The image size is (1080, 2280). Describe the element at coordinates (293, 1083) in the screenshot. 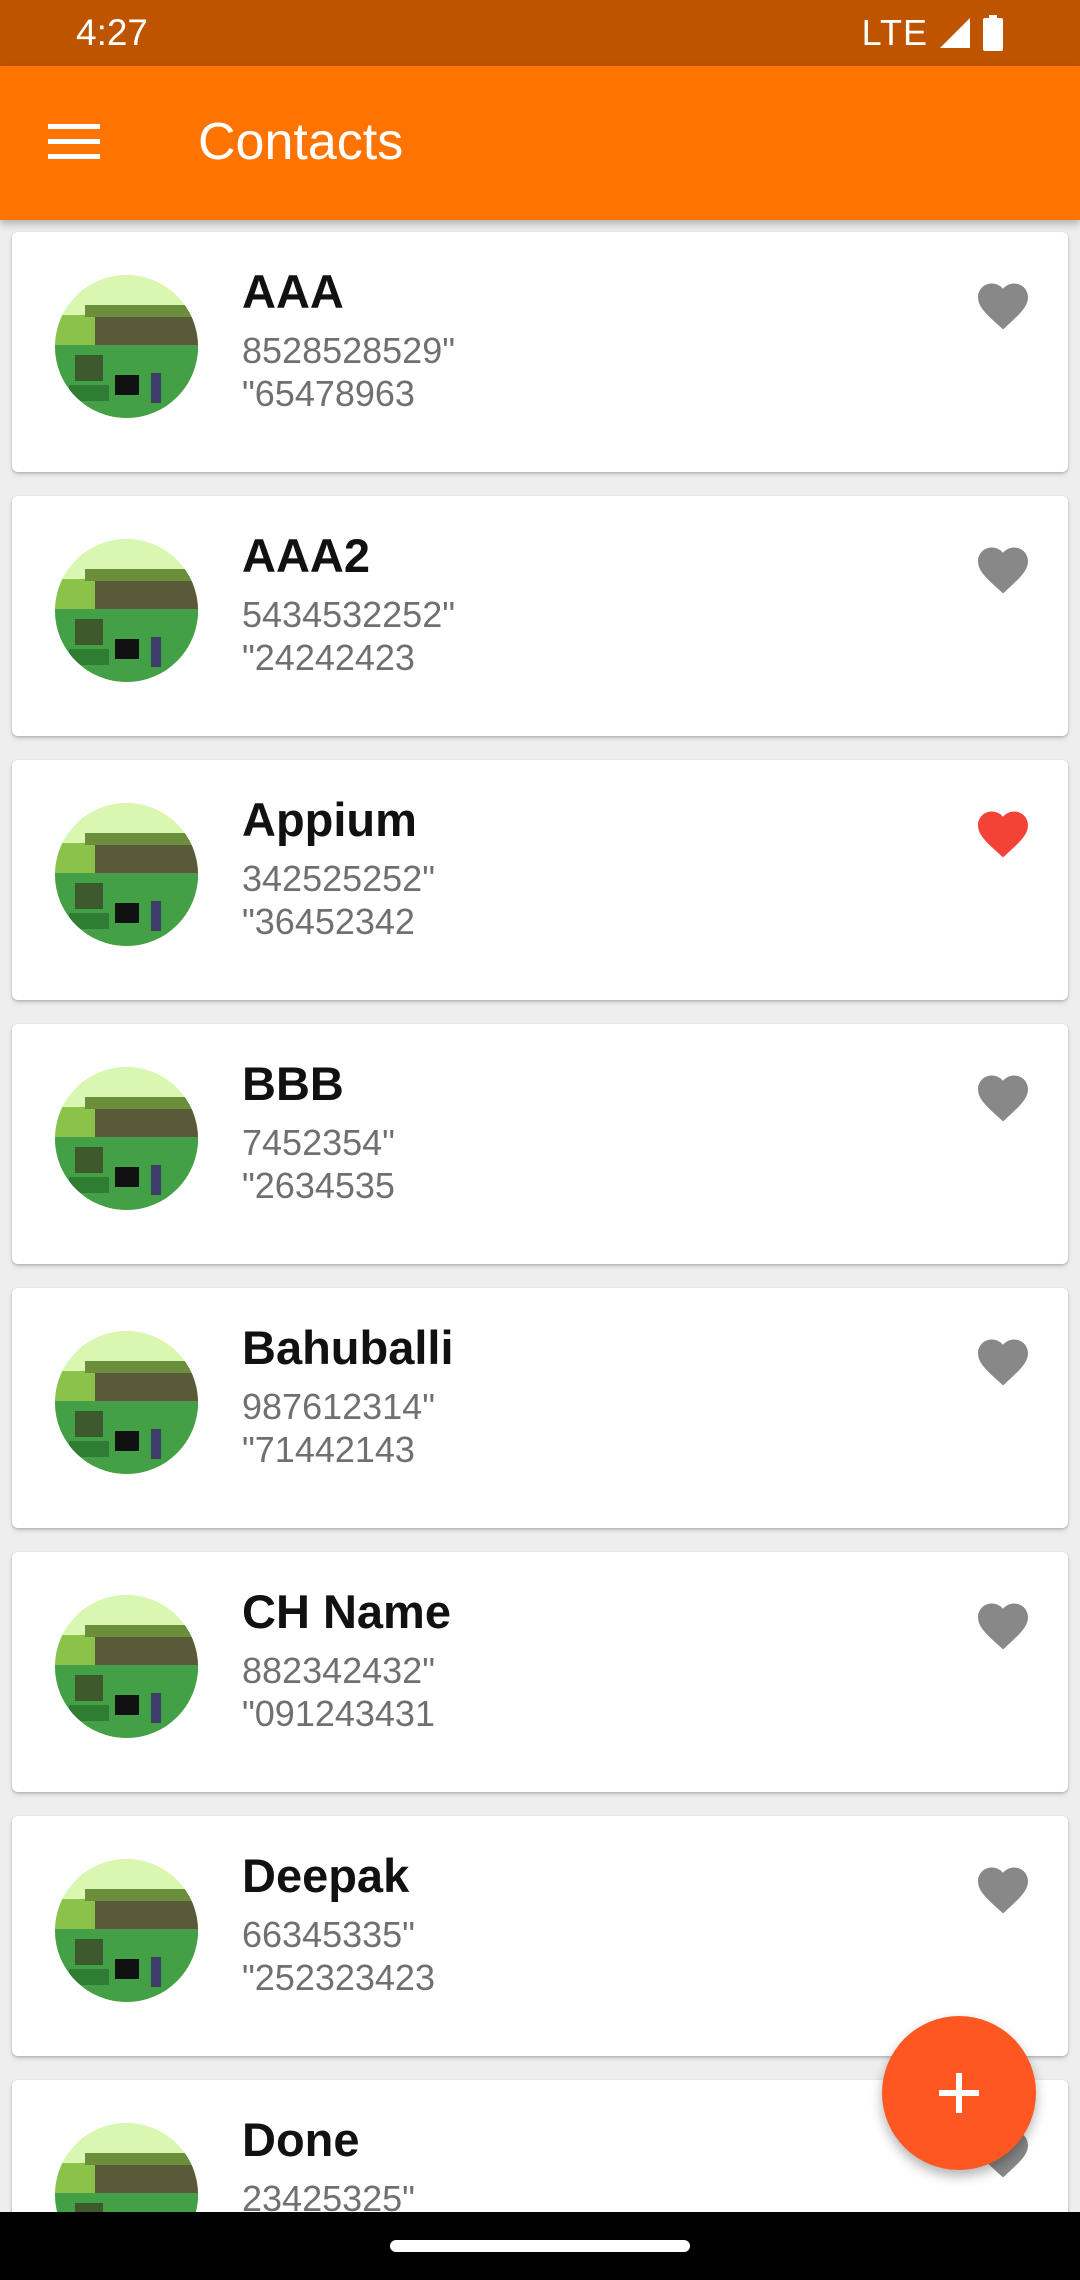

I see `contact-name: BBB` at that location.